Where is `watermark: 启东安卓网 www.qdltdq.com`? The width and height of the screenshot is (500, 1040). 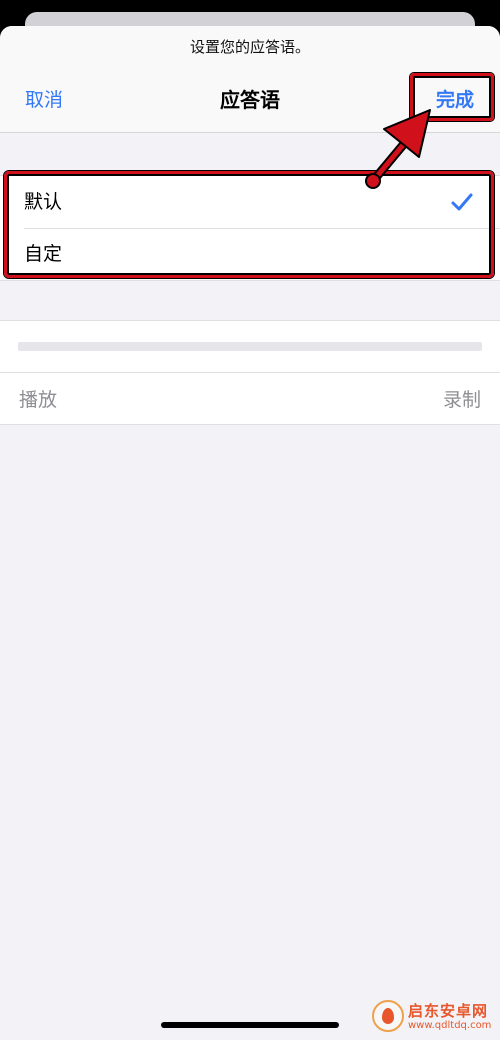 watermark: 启东安卓网 www.qdltdq.com is located at coordinates (433, 1018).